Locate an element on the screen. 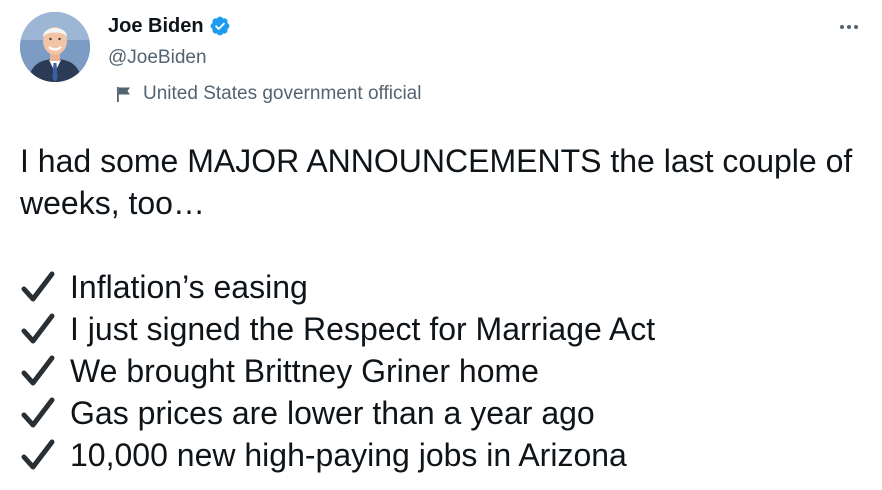 This screenshot has width=882, height=490. avatar is located at coordinates (55, 47).